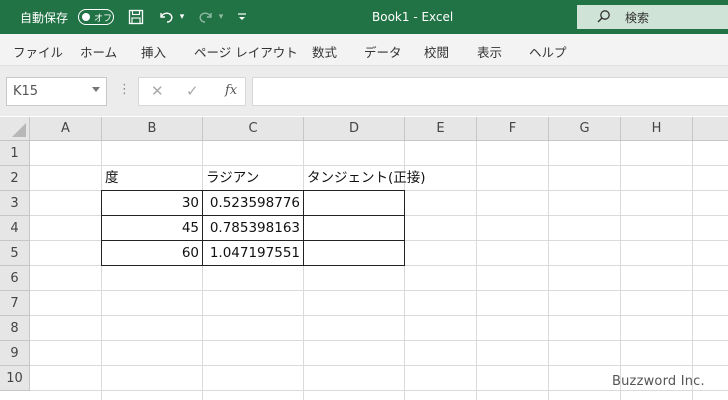 This screenshot has height=400, width=728. What do you see at coordinates (489, 51) in the screenshot?
I see `tab-view: 表示` at bounding box center [489, 51].